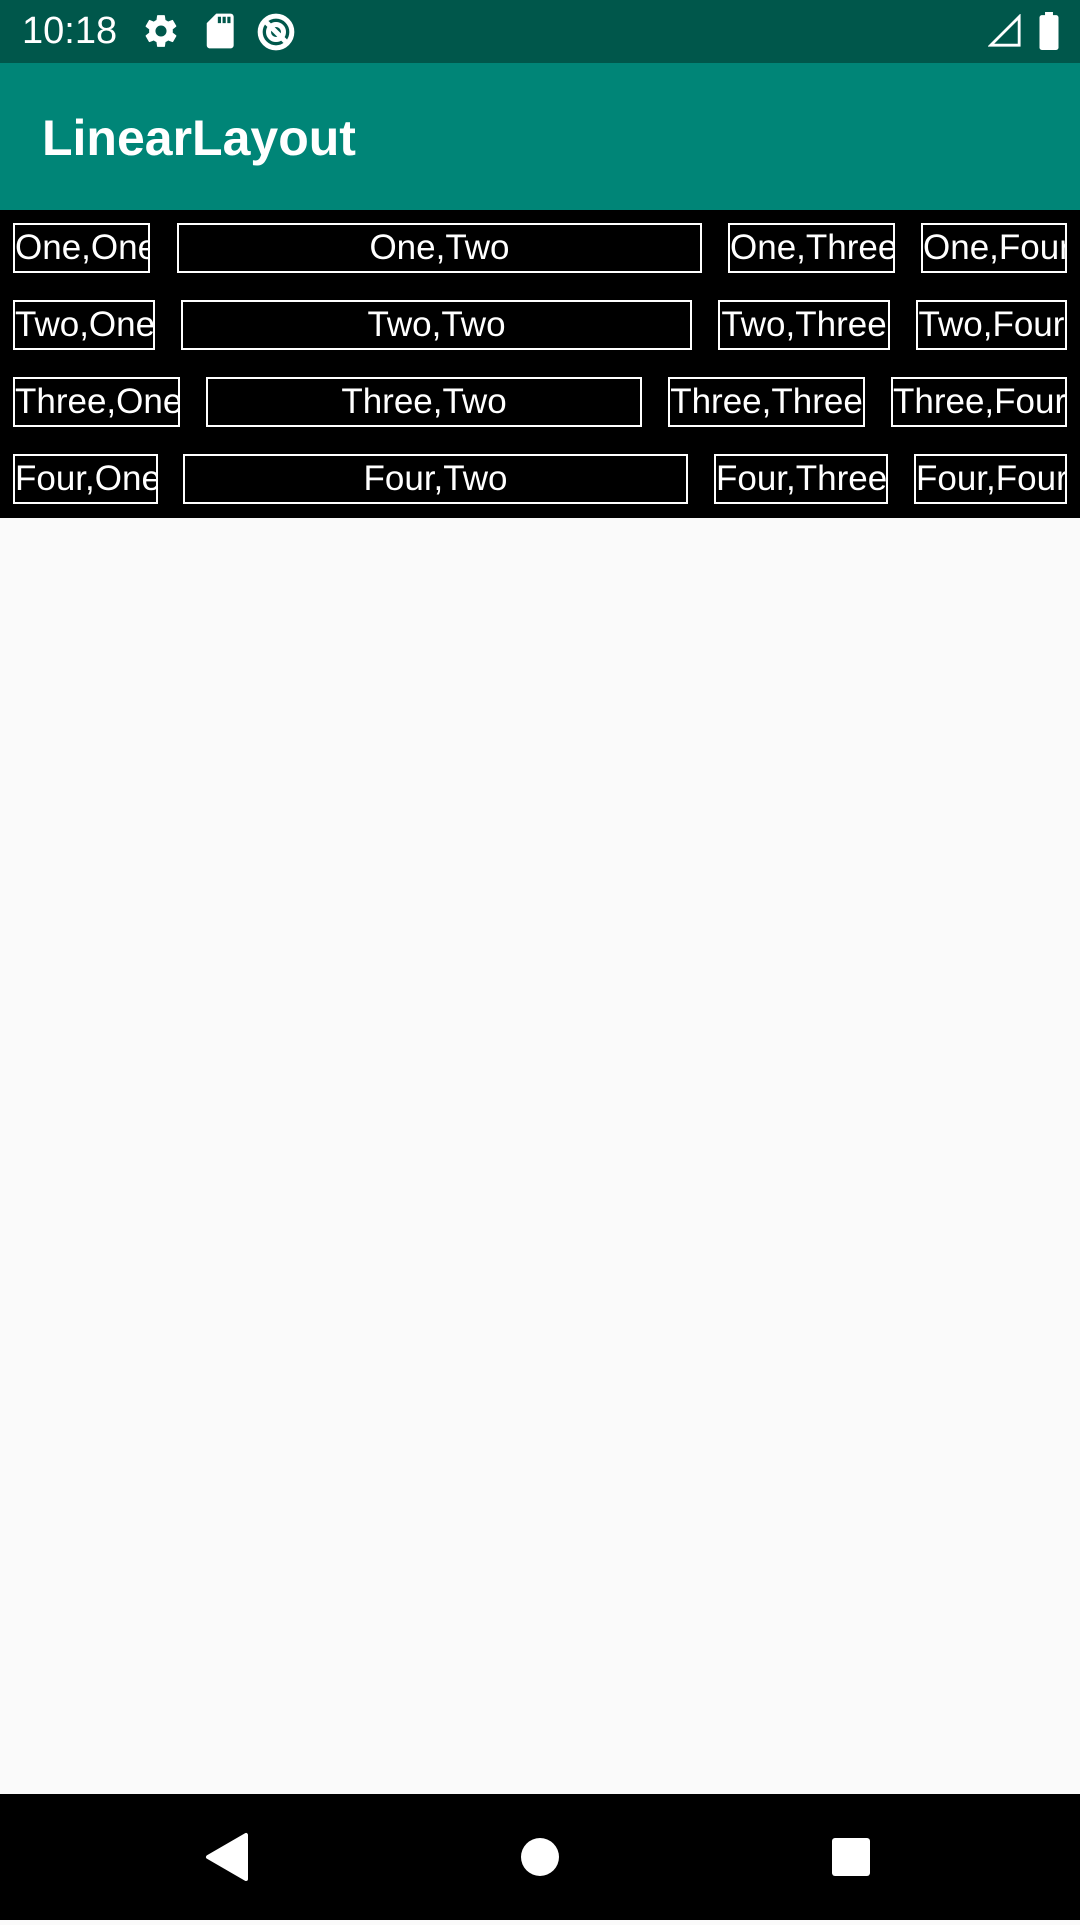  I want to click on grid-row-2: Two,One Two,Two Two,Three Two,Four, so click(540, 325).